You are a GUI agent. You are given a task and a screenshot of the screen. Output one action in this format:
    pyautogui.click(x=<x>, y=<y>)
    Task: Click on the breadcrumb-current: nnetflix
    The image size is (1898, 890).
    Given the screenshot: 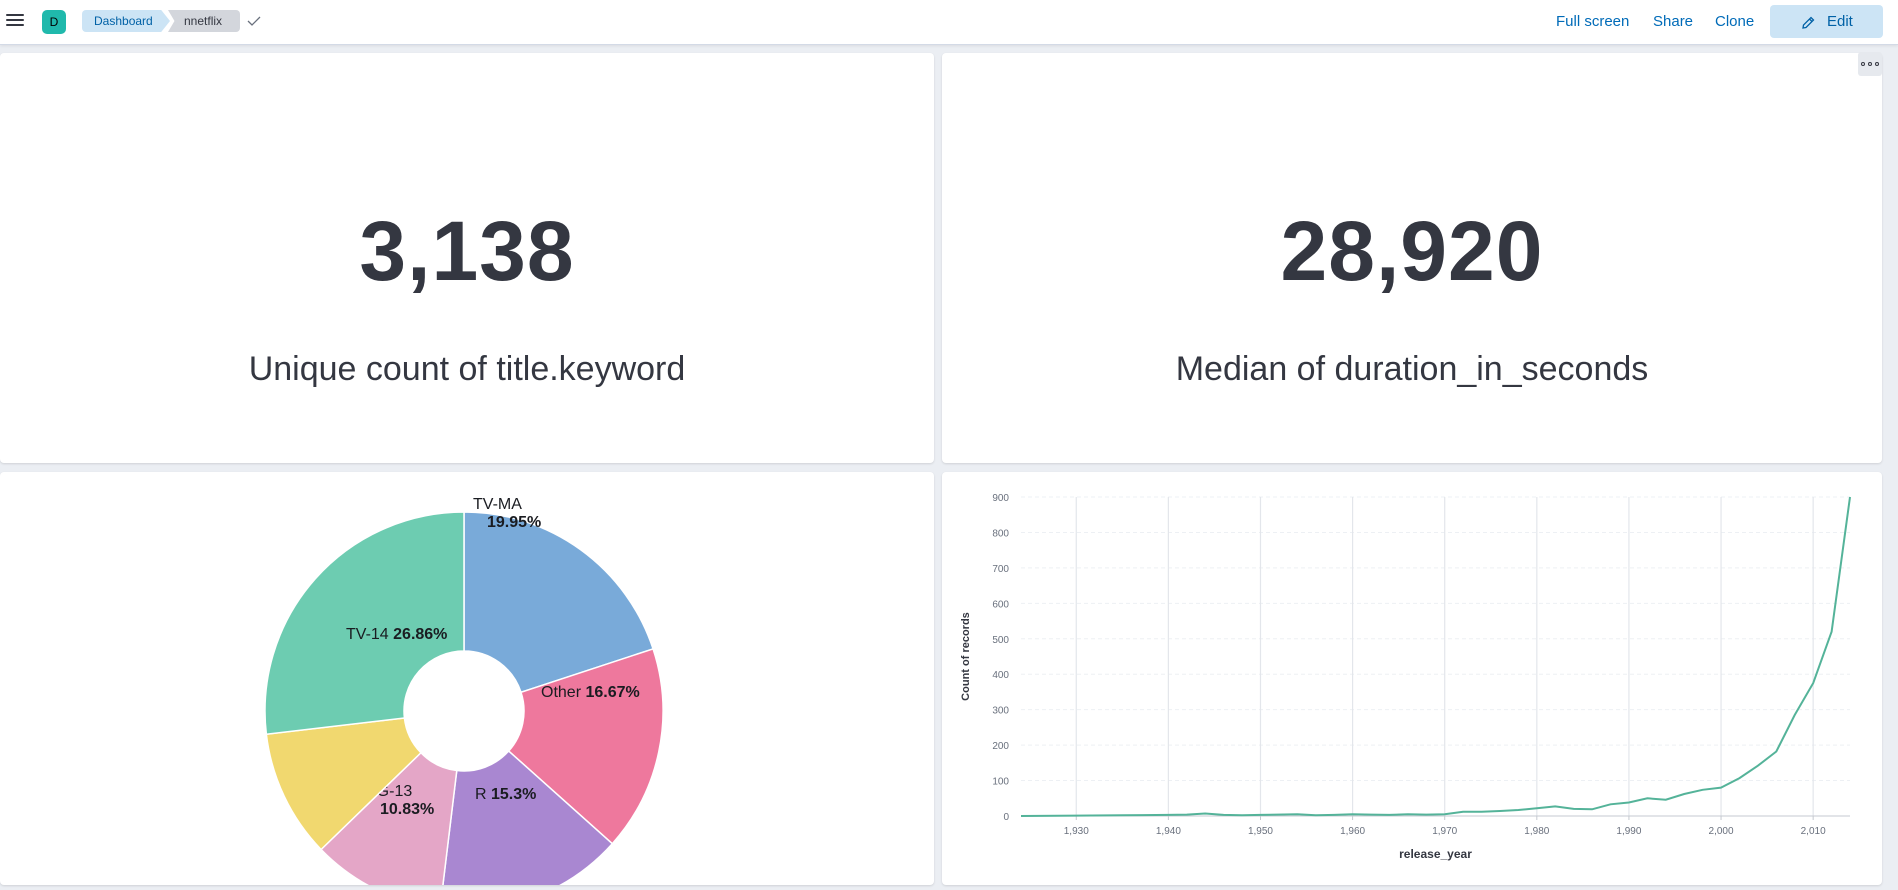 What is the action you would take?
    pyautogui.click(x=204, y=21)
    